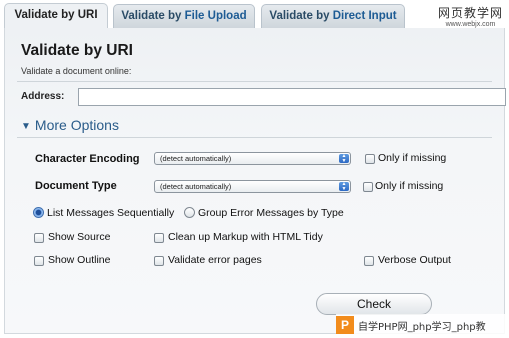 The height and width of the screenshot is (338, 509). What do you see at coordinates (245, 237) in the screenshot?
I see `clean-up-markup-label: Clean up Markup with HTML Tidy` at bounding box center [245, 237].